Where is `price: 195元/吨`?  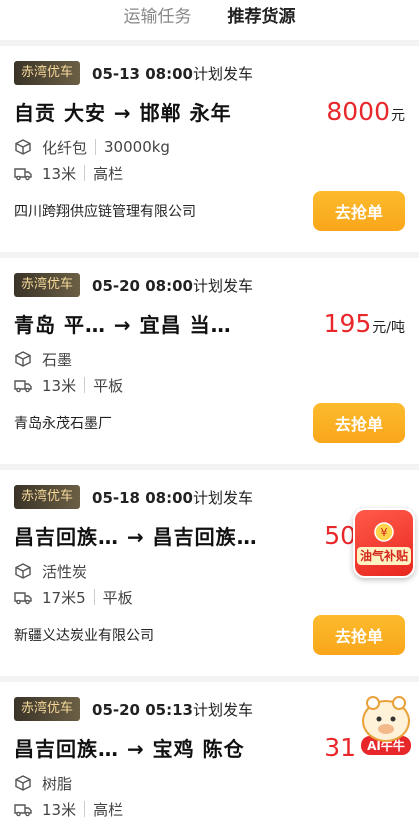 price: 195元/吨 is located at coordinates (364, 323).